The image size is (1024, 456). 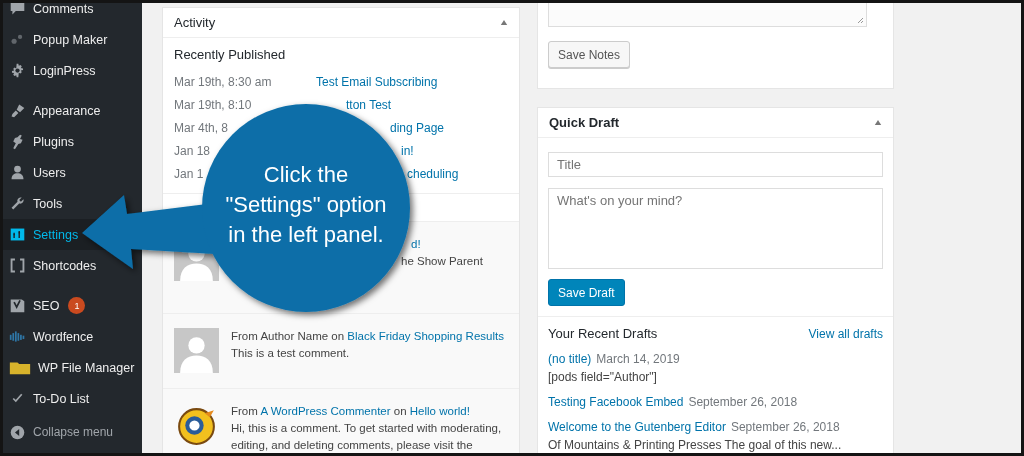 What do you see at coordinates (20, 367) in the screenshot?
I see `folder-icon` at bounding box center [20, 367].